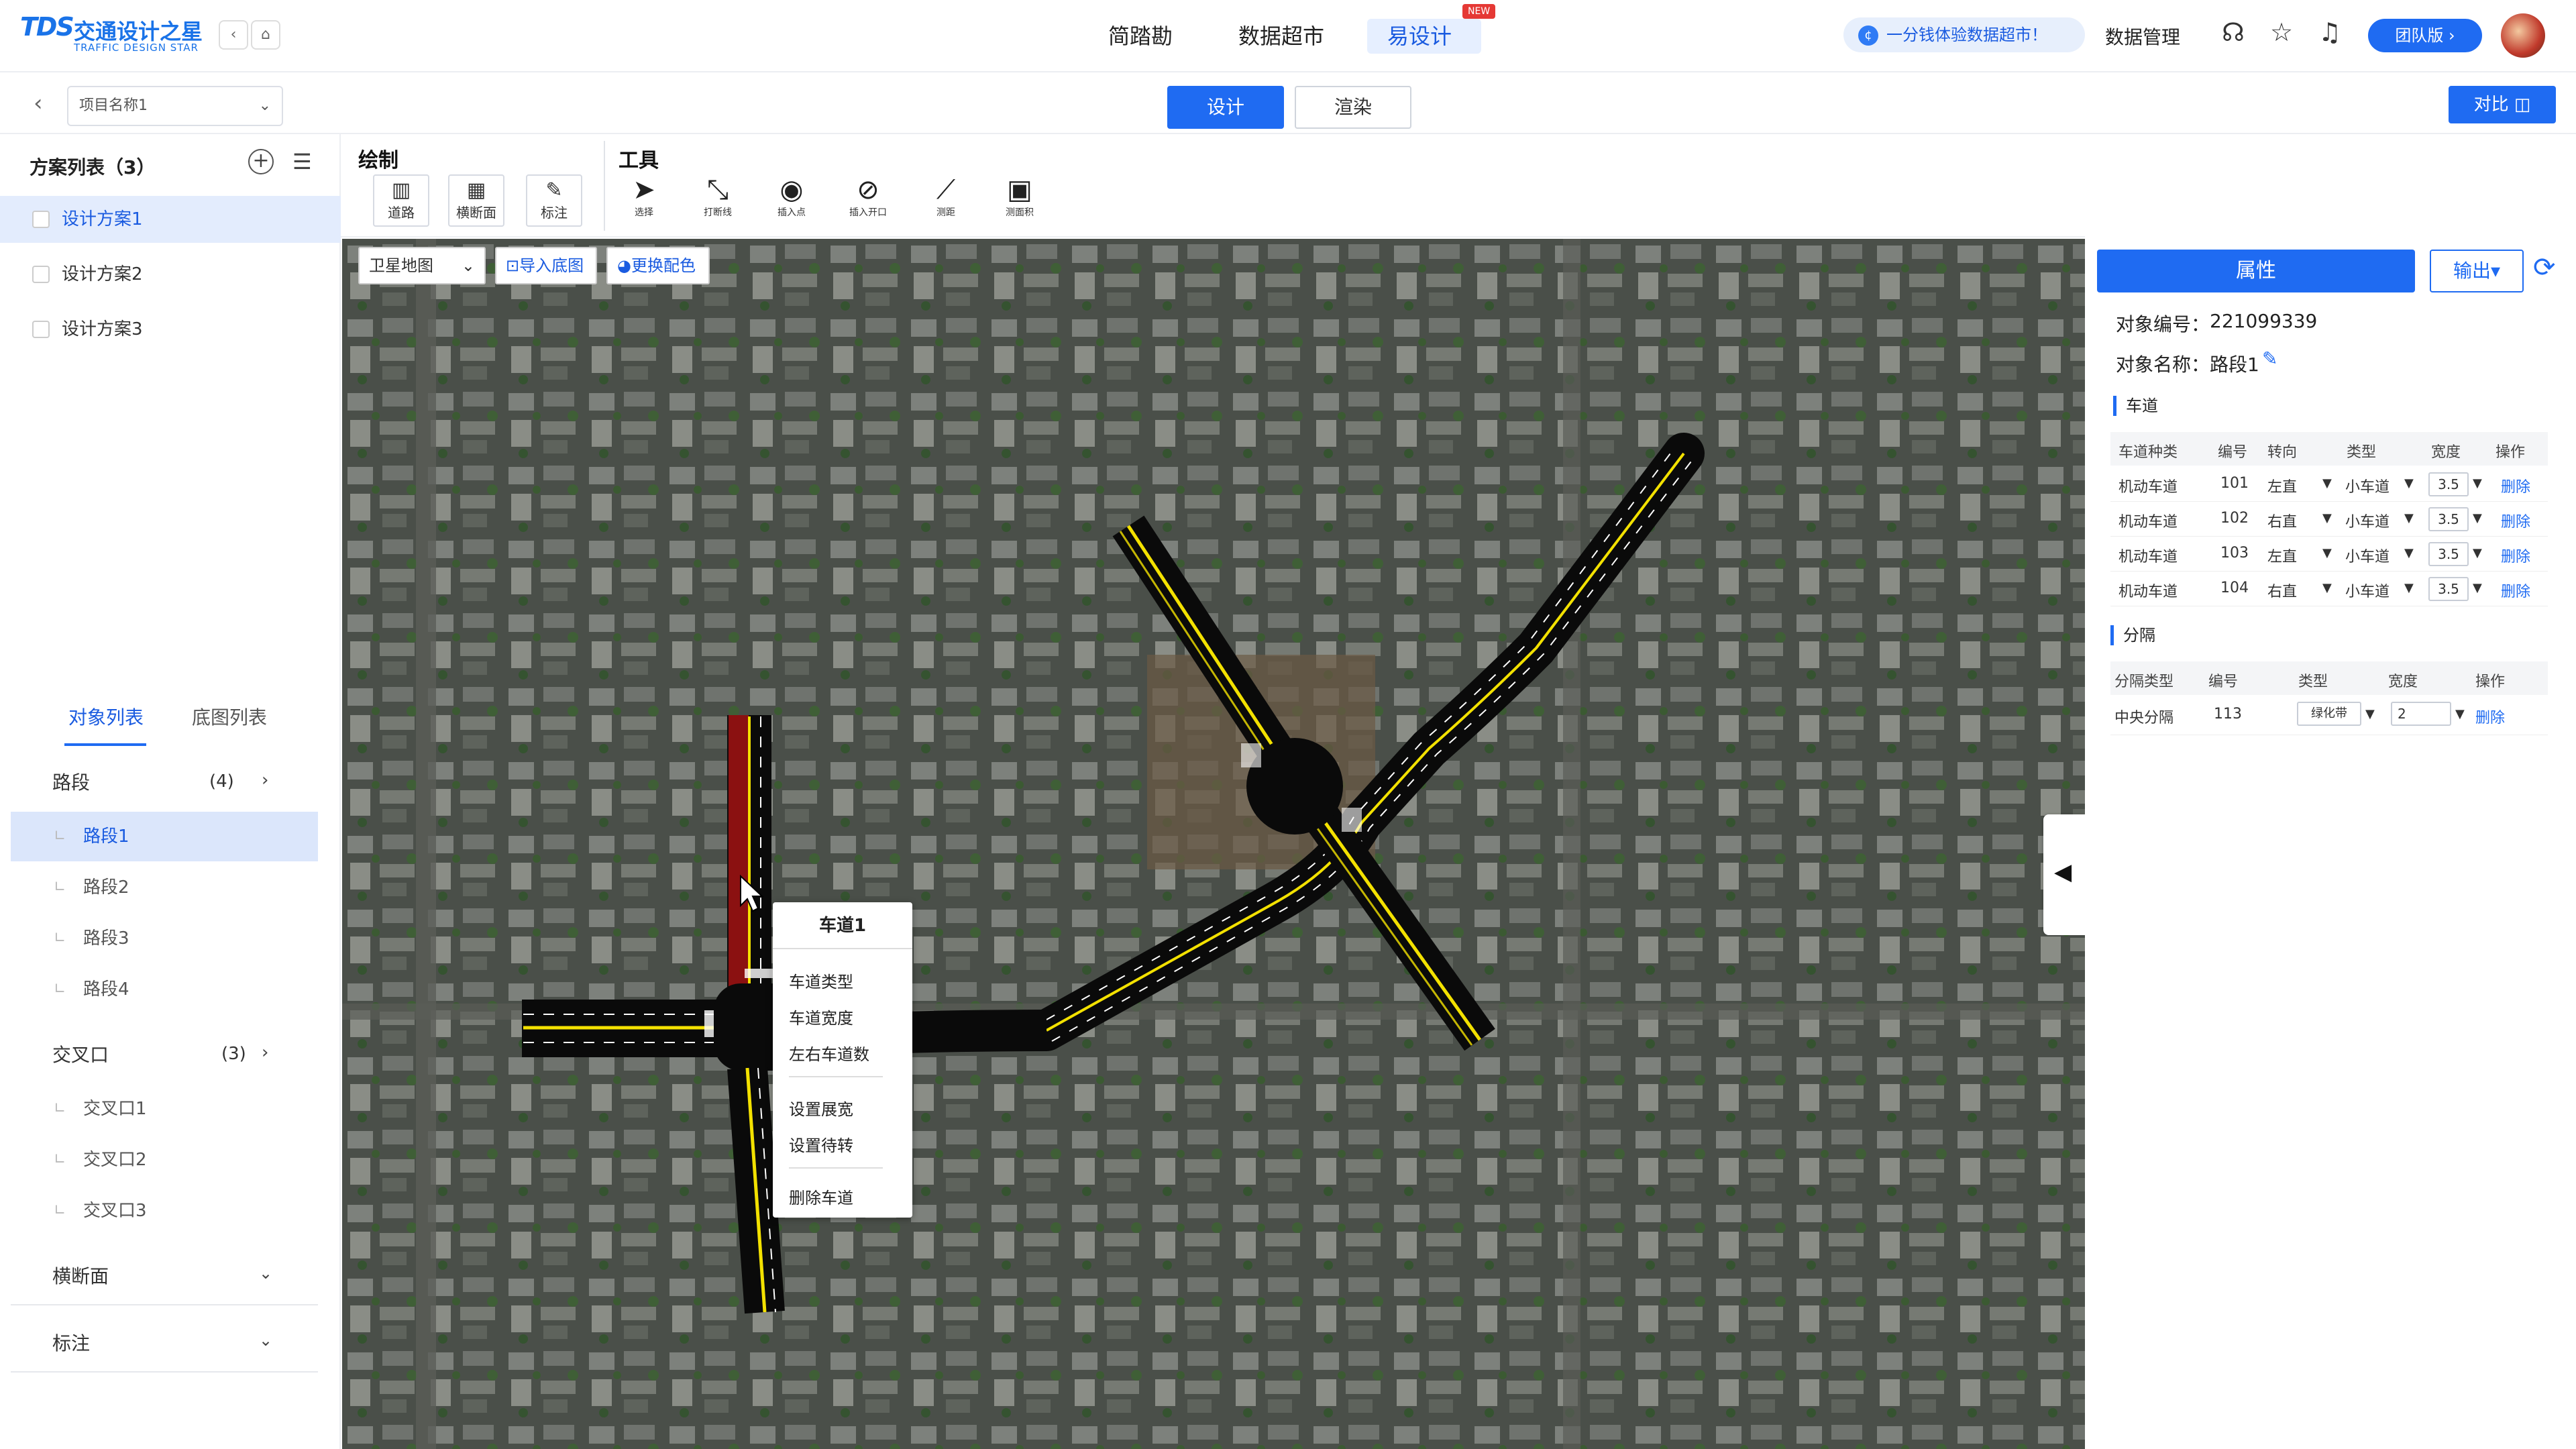 This screenshot has height=1449, width=2576. I want to click on tab-basemap-list: 底图列表, so click(229, 716).